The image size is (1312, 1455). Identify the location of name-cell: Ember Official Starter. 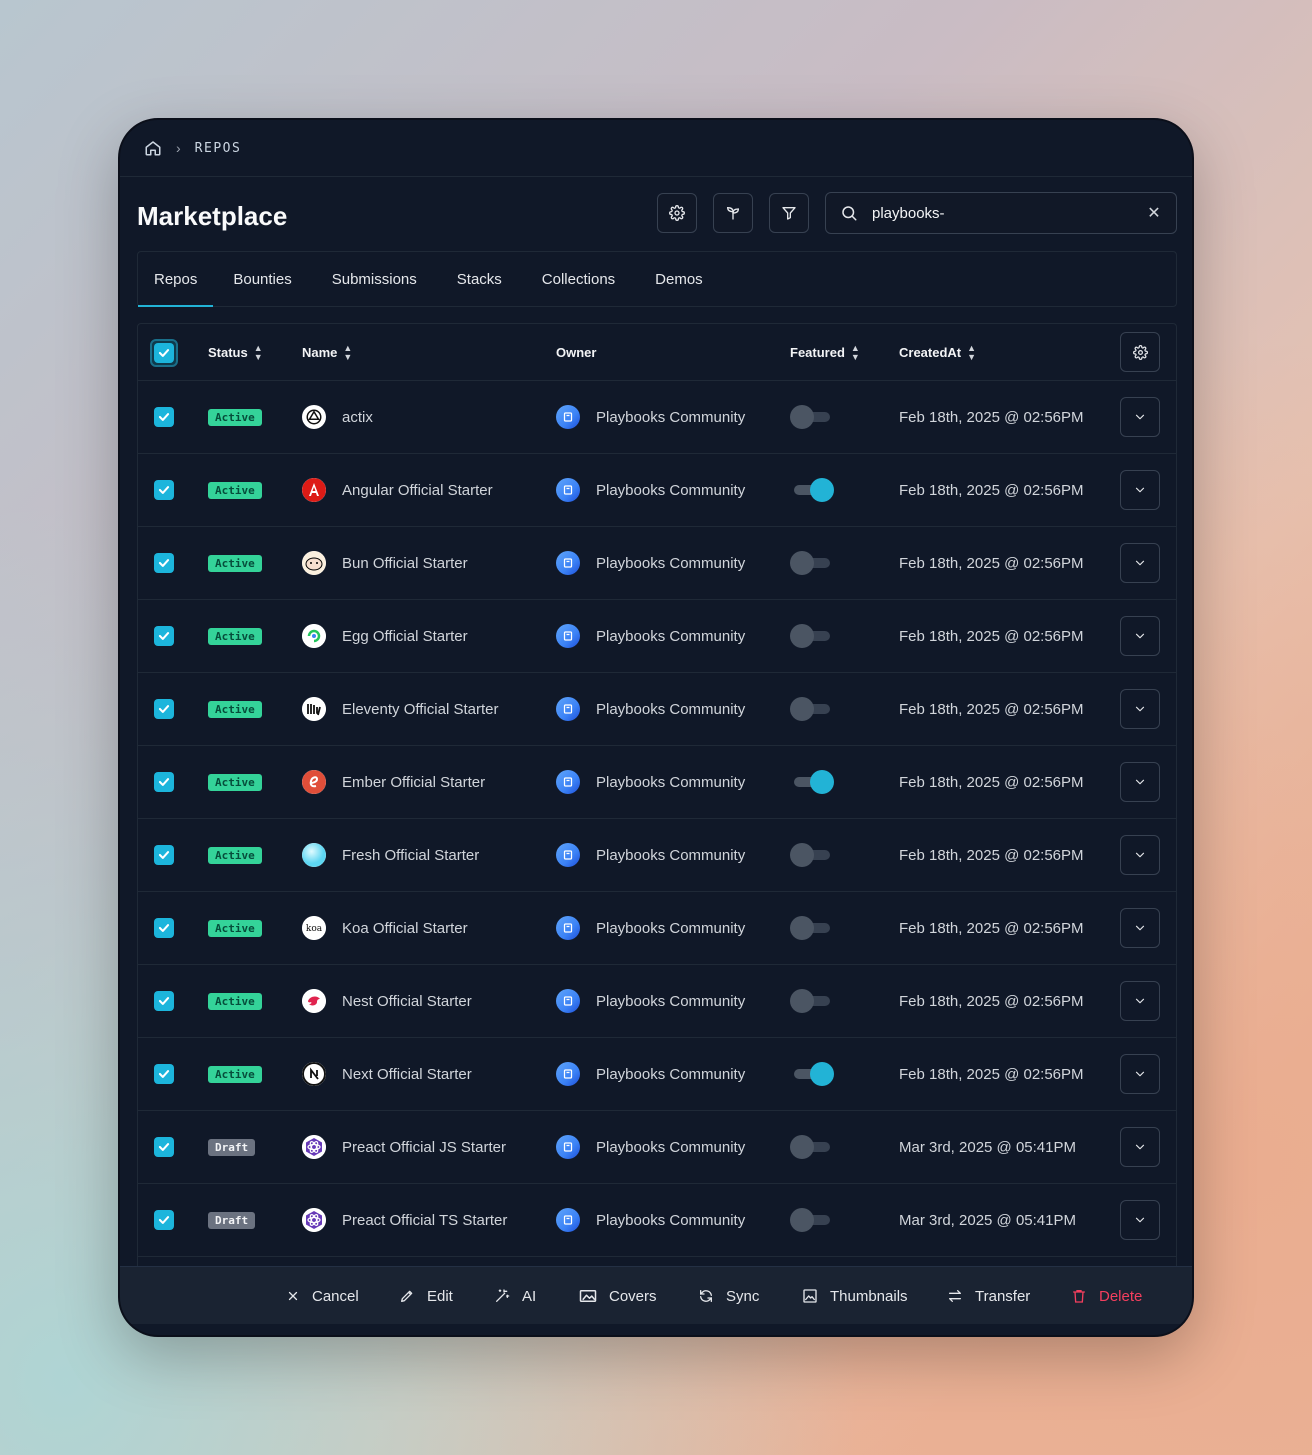
(393, 782).